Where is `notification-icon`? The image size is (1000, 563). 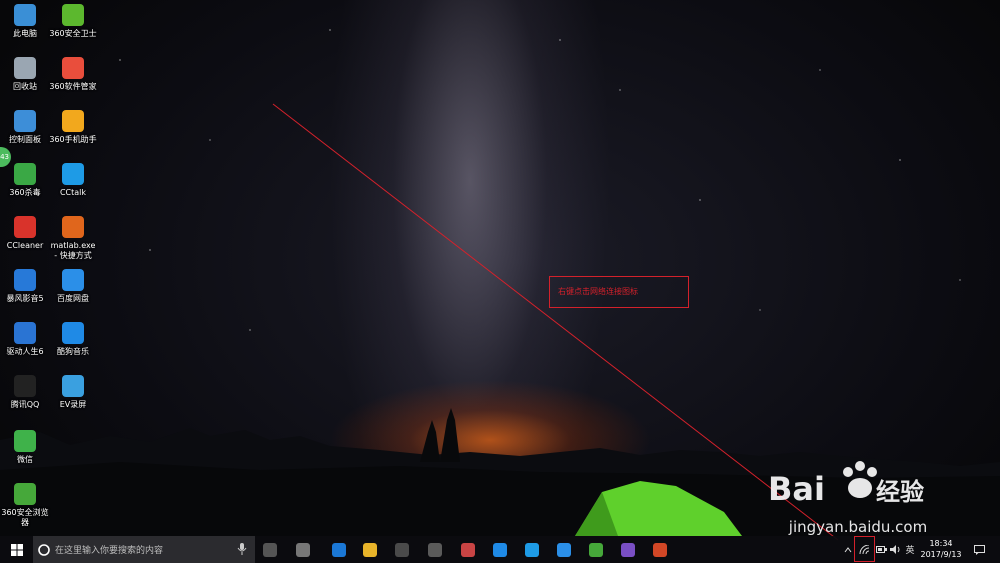
notification-icon is located at coordinates (979, 549).